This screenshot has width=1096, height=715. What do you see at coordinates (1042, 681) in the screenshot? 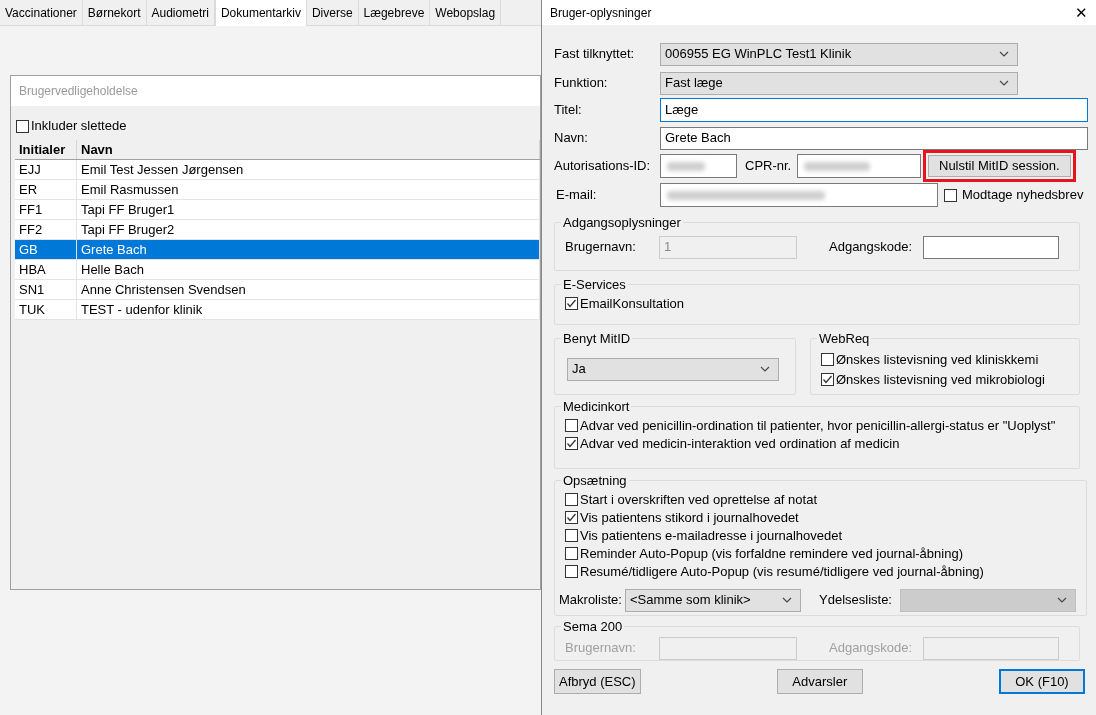
I see `dialog-button: OK (F10)` at bounding box center [1042, 681].